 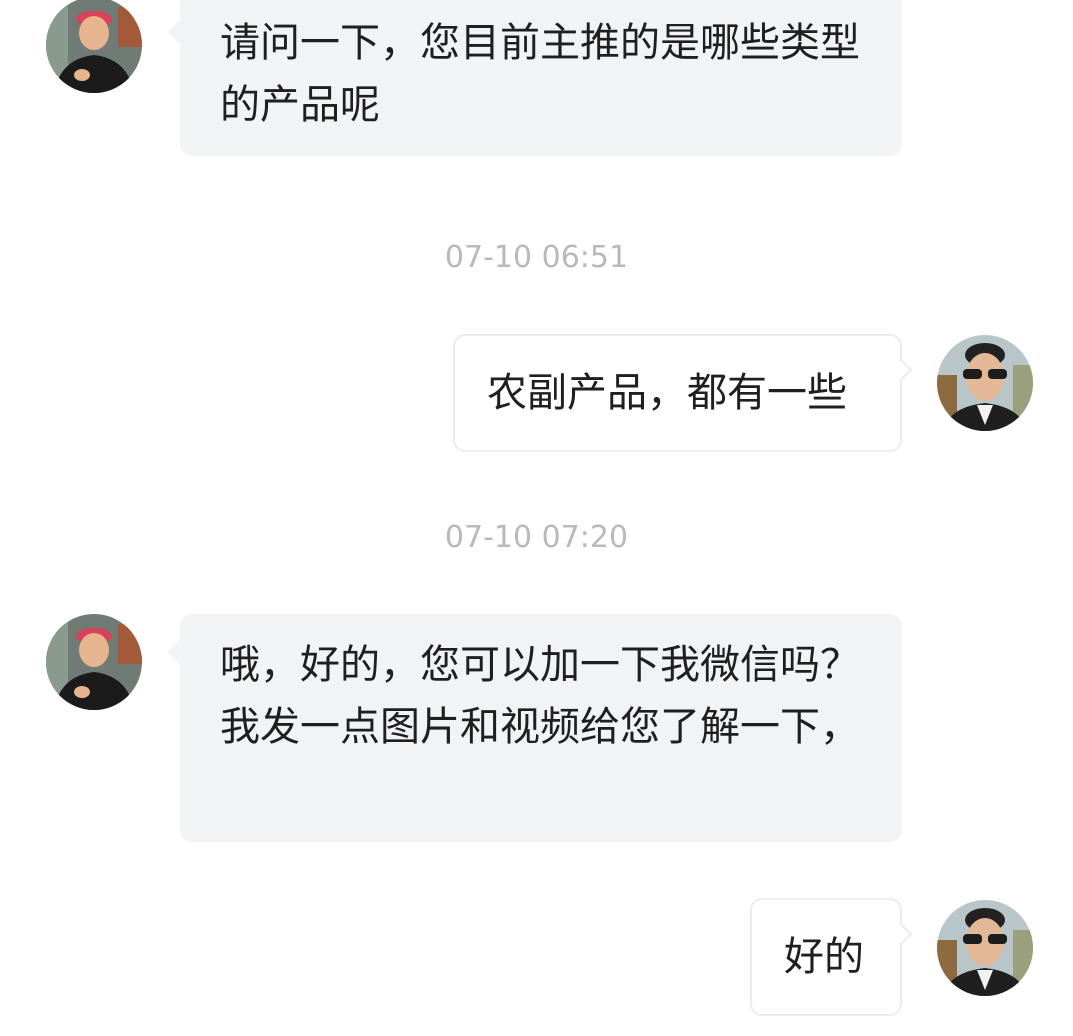 What do you see at coordinates (540, 696) in the screenshot?
I see `message-text: 哦，好的，您可以加一下我微信吗？我发一点图片和视频给您了解一下，` at bounding box center [540, 696].